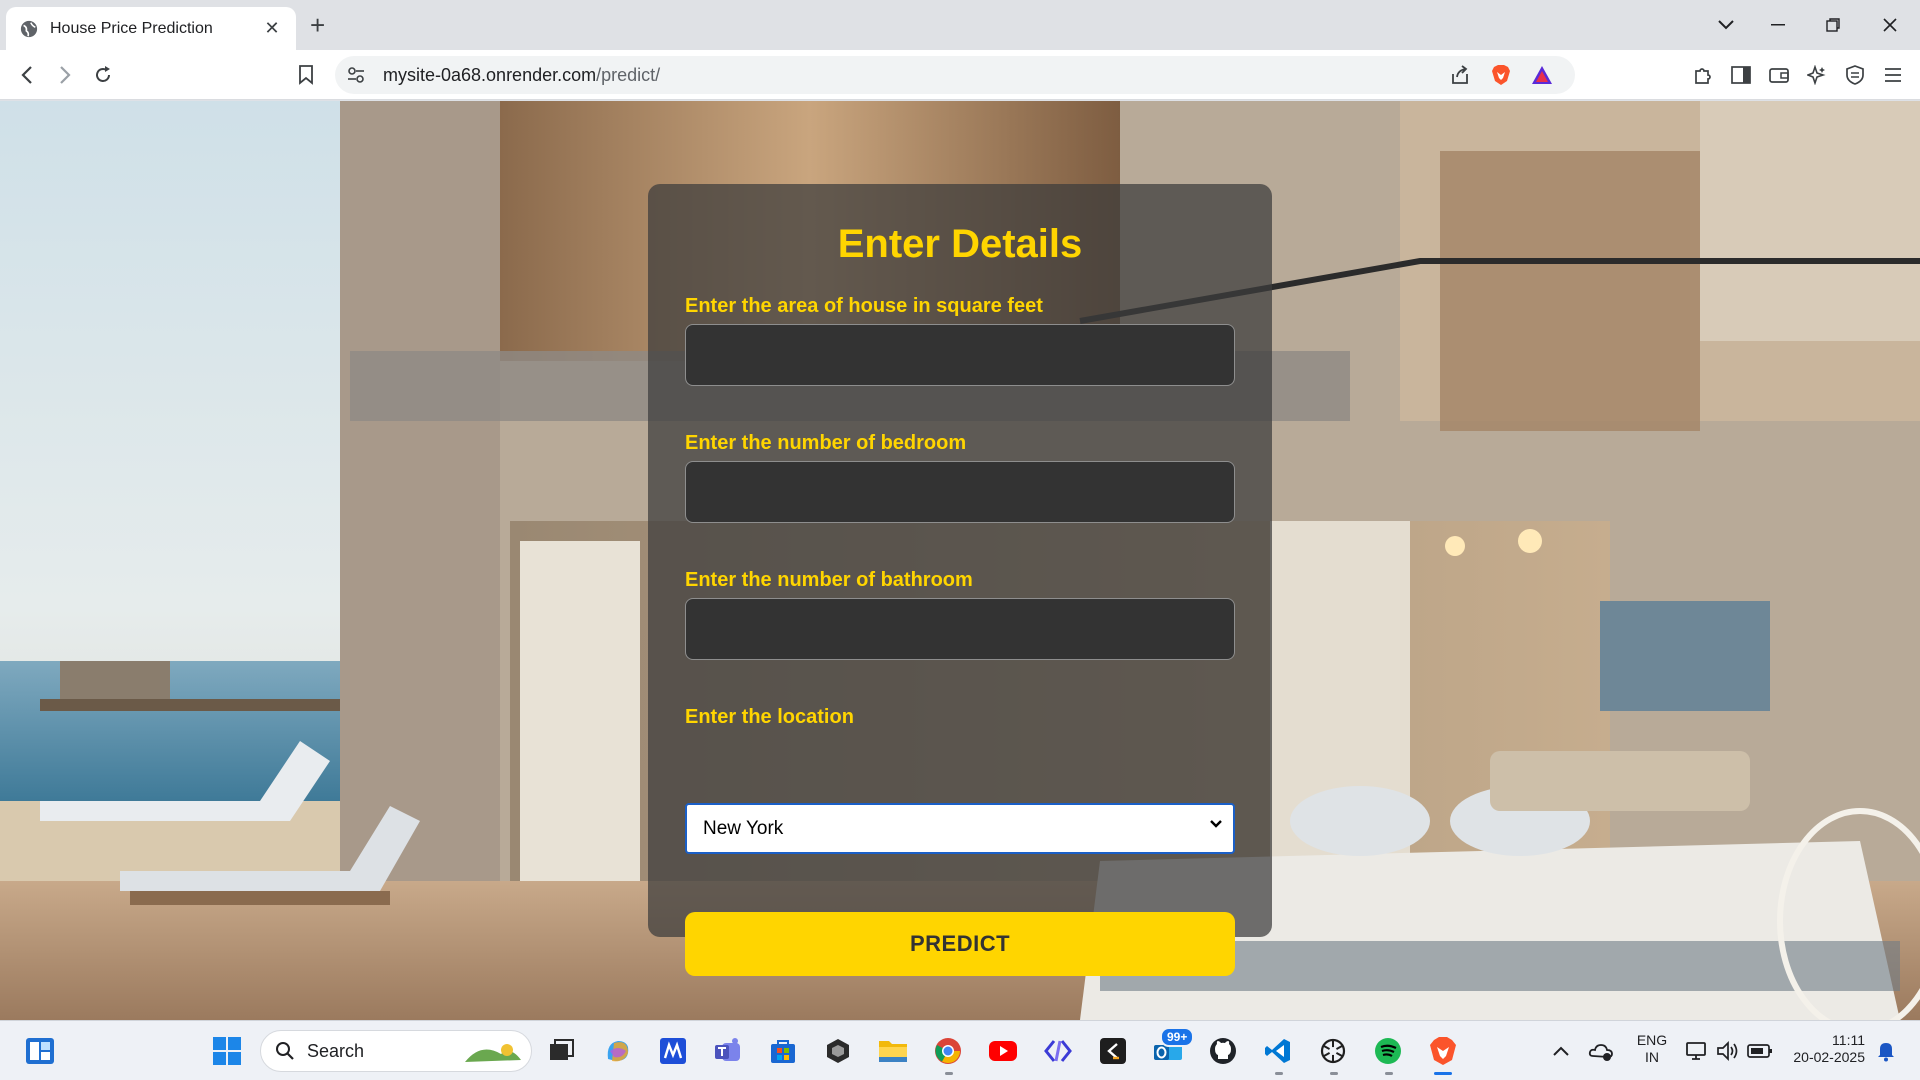  Describe the element at coordinates (960, 828) in the screenshot. I see `location-select: New York` at that location.